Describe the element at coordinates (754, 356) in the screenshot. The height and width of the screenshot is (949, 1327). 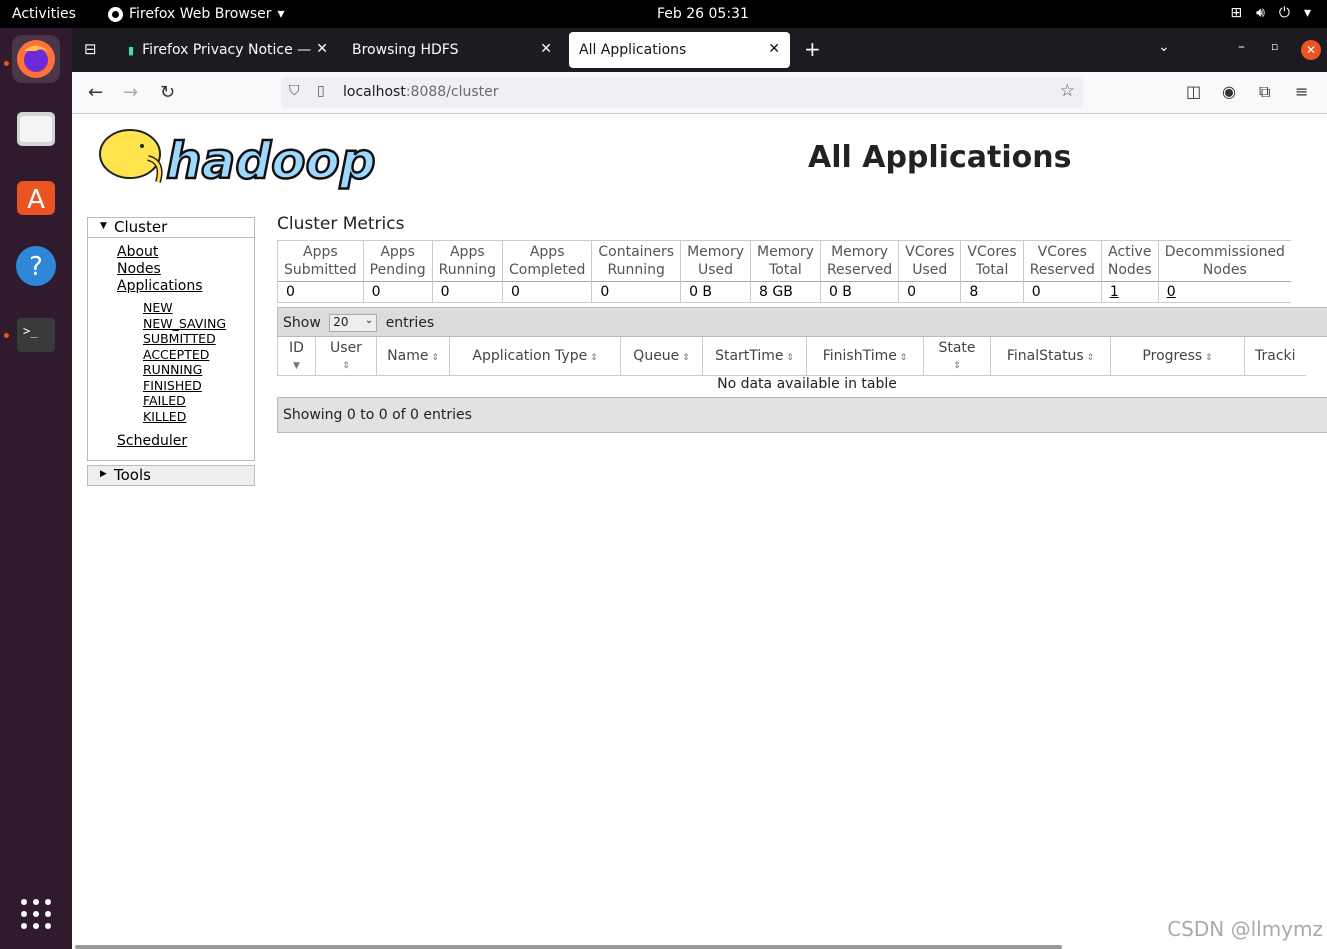
I see `column-header: StartTime ⇕` at that location.